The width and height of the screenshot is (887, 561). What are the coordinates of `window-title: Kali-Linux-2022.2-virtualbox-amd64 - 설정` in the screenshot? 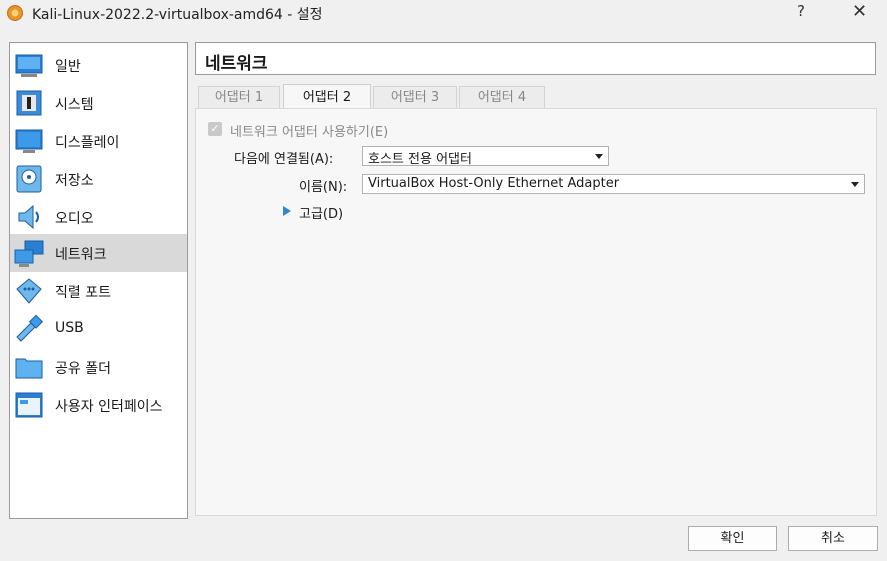 It's located at (177, 15).